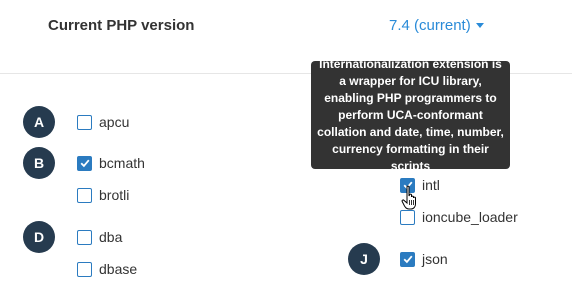 This screenshot has width=572, height=285. What do you see at coordinates (39, 122) in the screenshot?
I see `letter-badge-a: A` at bounding box center [39, 122].